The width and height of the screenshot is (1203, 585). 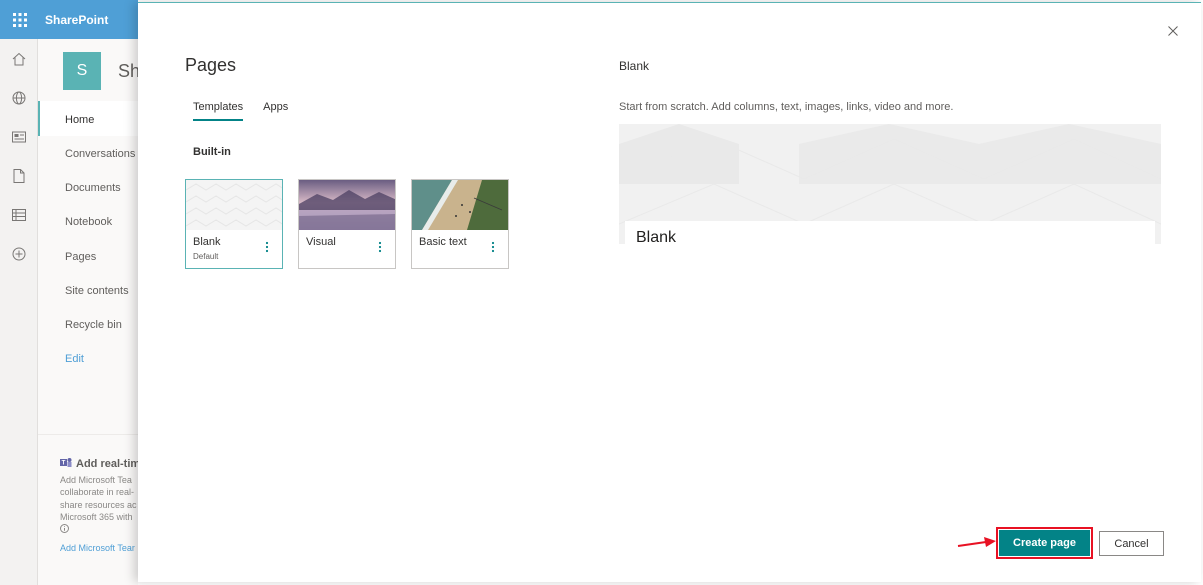 I want to click on waffle-icon, so click(x=19, y=19).